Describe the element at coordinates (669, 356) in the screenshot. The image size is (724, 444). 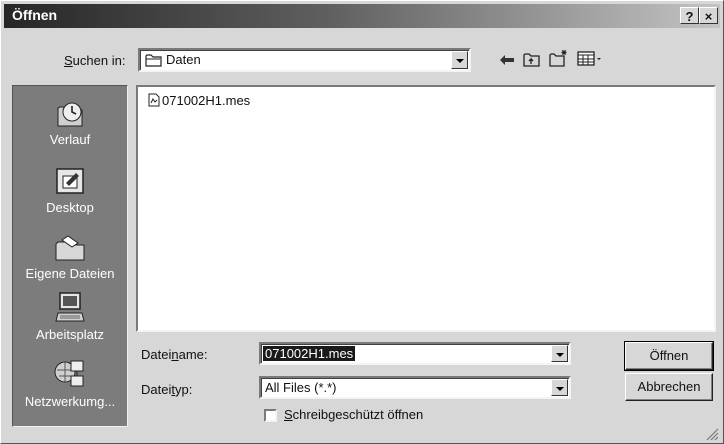
I see `open-button: Öffnen` at that location.